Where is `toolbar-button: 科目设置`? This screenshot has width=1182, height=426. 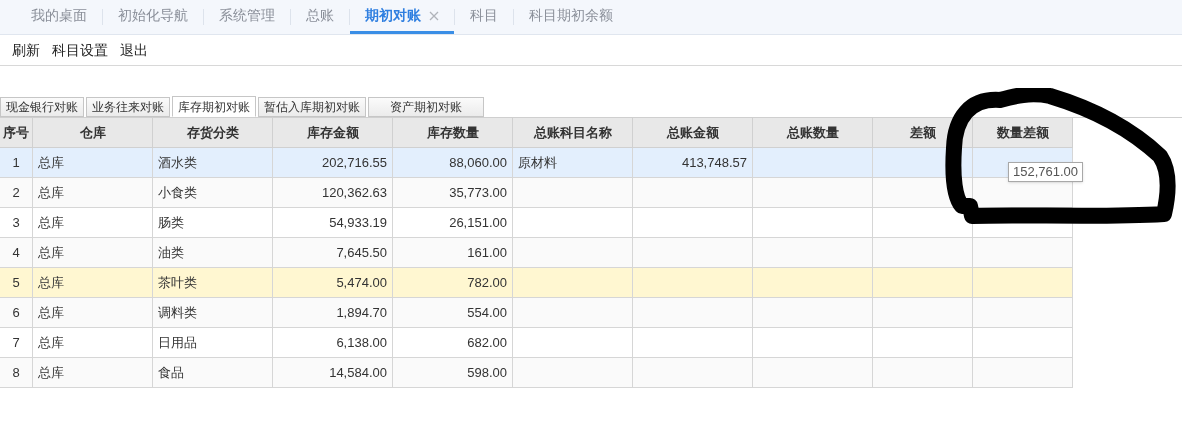 toolbar-button: 科目设置 is located at coordinates (80, 50).